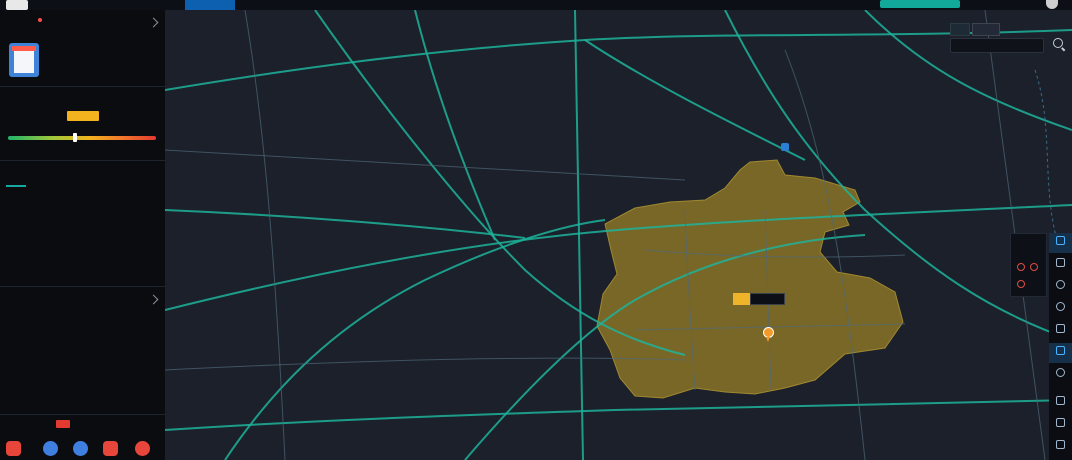  Describe the element at coordinates (32, 299) in the screenshot. I see `recent-reports-title` at that location.